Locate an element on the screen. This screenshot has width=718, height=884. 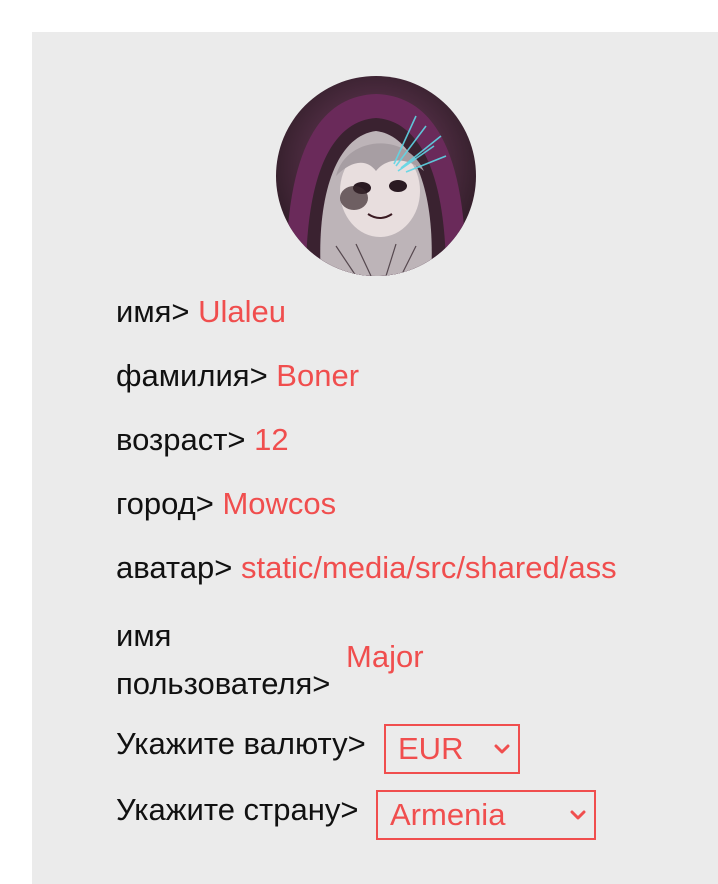
country-label: Укажите страну> is located at coordinates (237, 809).